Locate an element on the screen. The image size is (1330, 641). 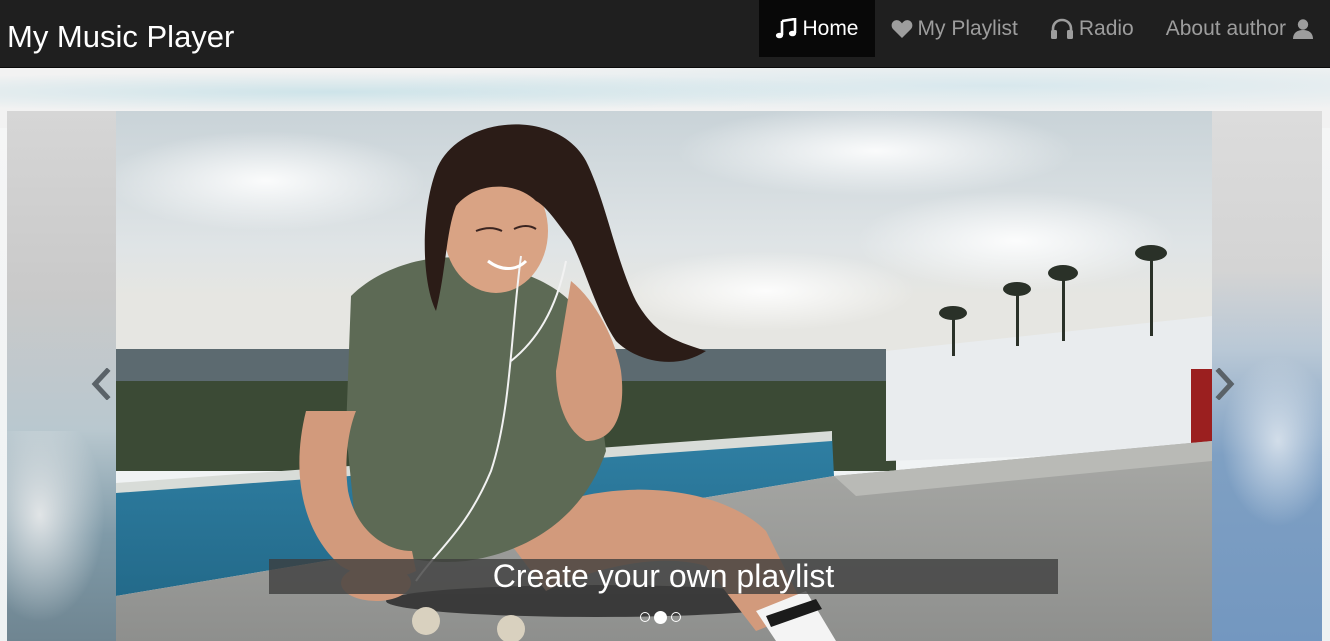
carousel-next-button is located at coordinates (1225, 385).